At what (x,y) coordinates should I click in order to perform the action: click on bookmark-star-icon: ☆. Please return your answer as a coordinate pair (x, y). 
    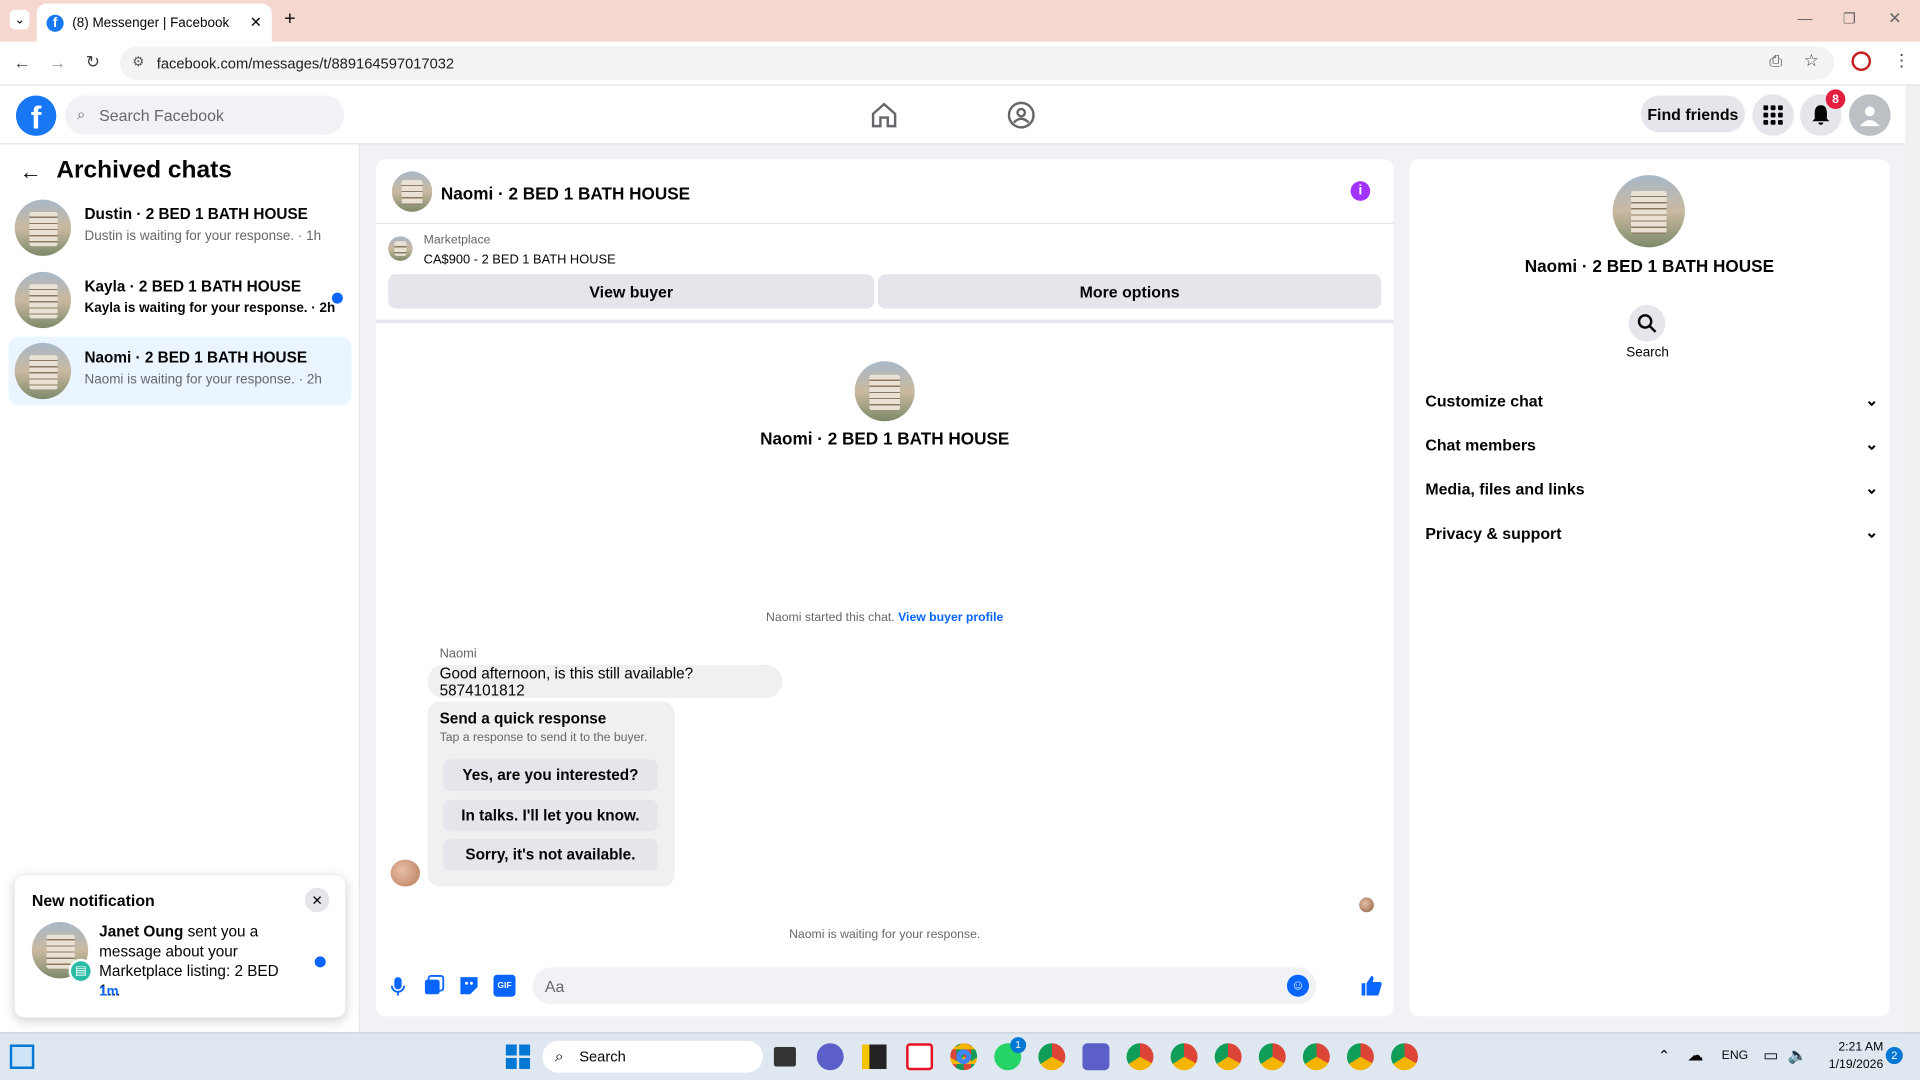
    Looking at the image, I should click on (1811, 60).